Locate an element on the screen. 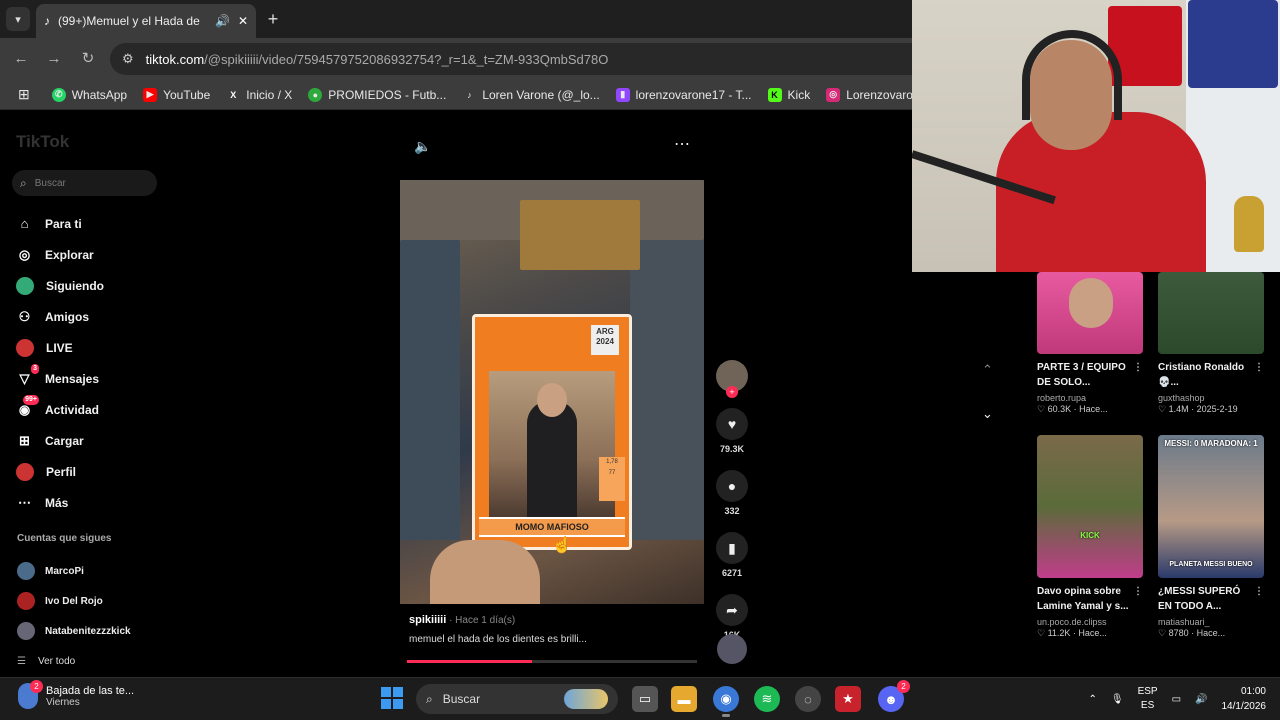  more-options-icon: ⋯ is located at coordinates (682, 144).